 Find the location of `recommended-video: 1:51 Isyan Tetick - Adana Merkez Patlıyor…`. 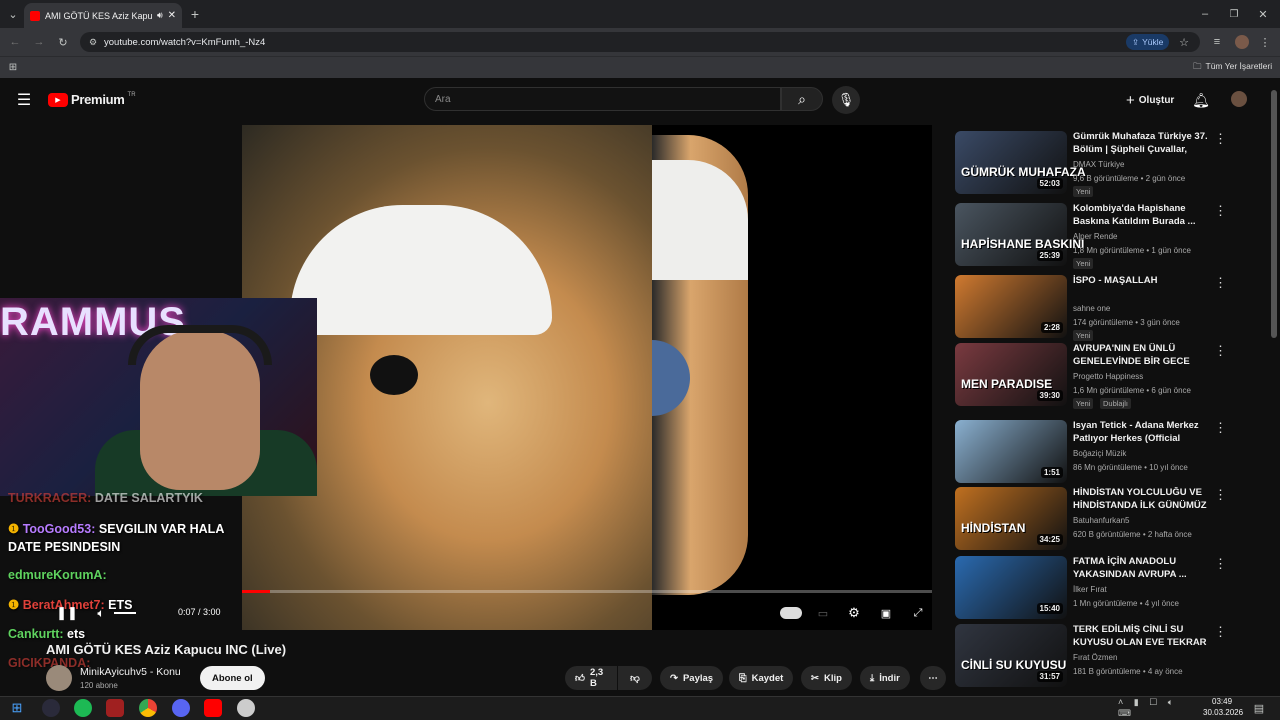

recommended-video: 1:51 Isyan Tetick - Adana Merkez Patlıyor… is located at coordinates (1115, 452).